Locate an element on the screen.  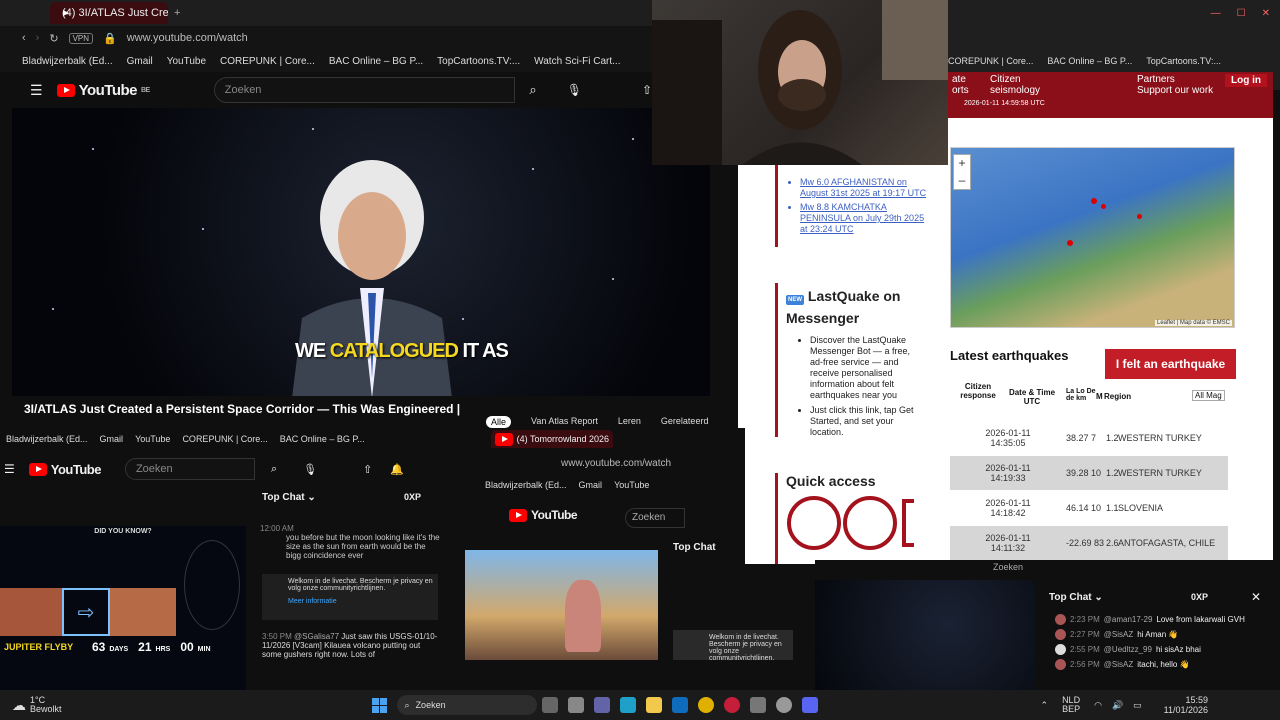
battery-icon: ▭ is located at coordinates (1137, 705).